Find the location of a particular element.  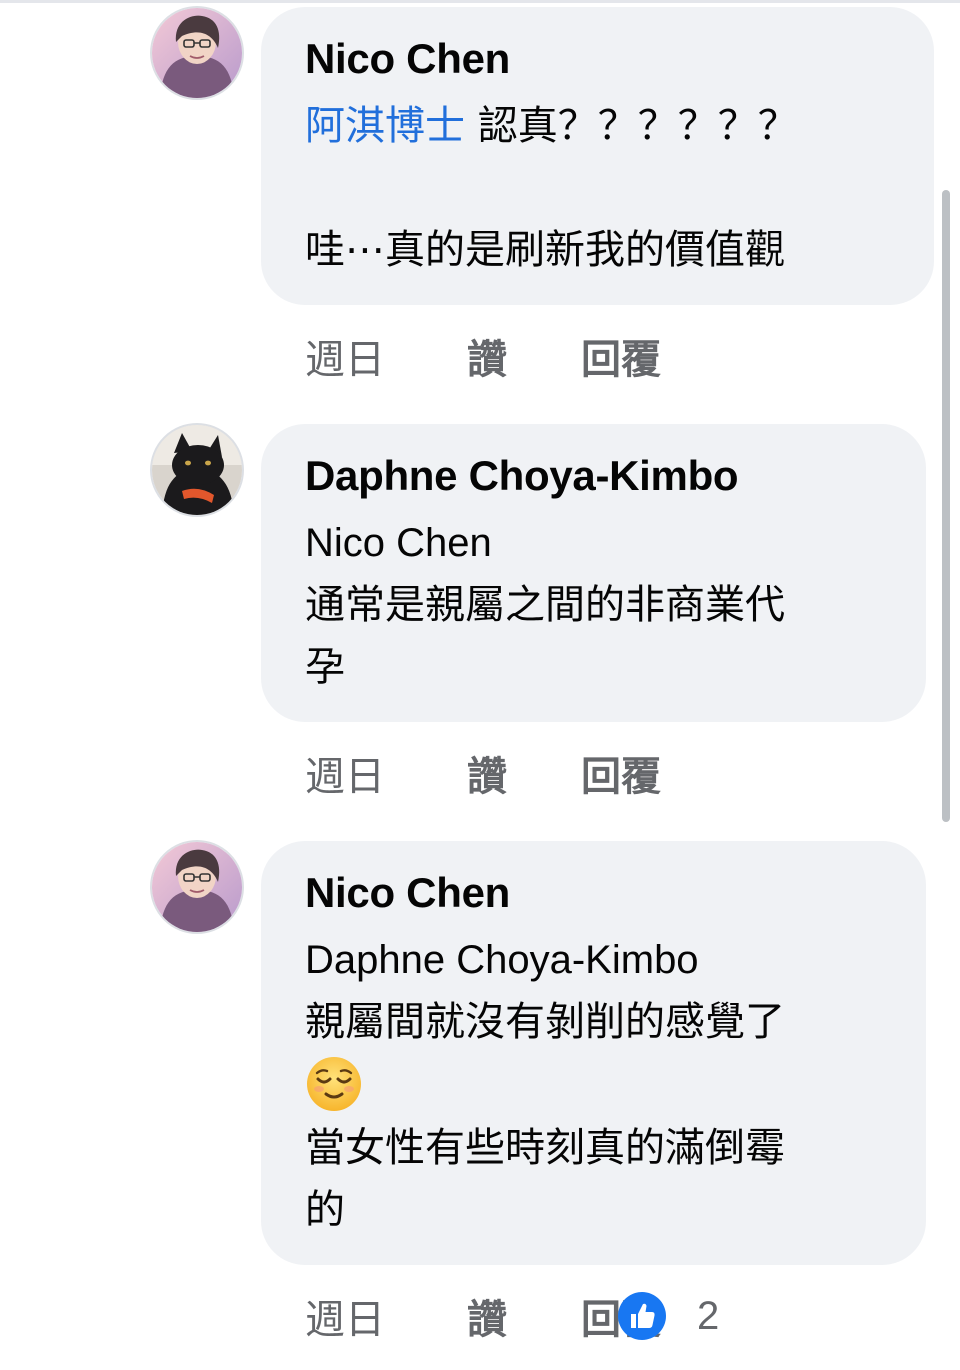

comment-text-line: 的 is located at coordinates (325, 1210).